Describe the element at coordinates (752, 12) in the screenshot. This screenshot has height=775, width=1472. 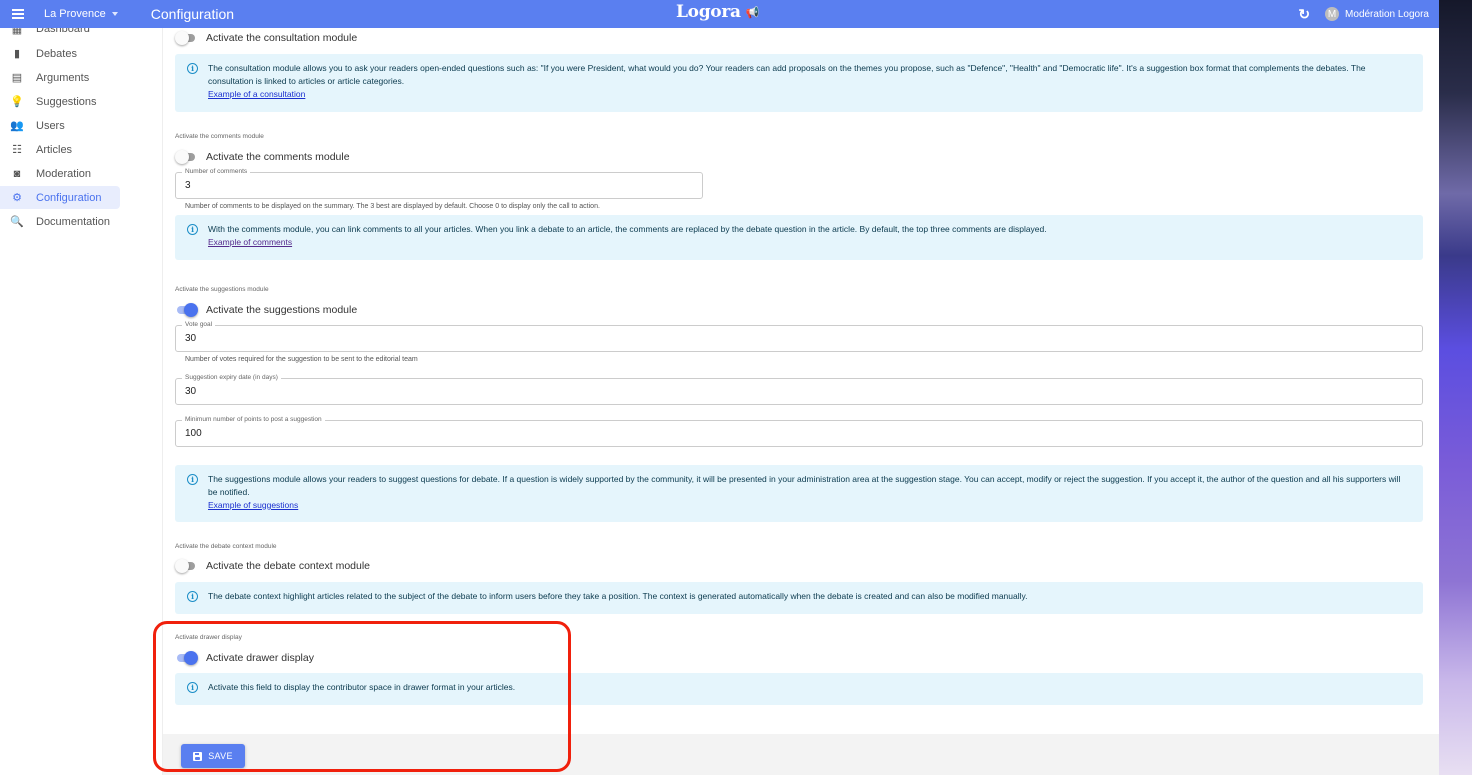
I see `megaphone-icon: 📢` at that location.